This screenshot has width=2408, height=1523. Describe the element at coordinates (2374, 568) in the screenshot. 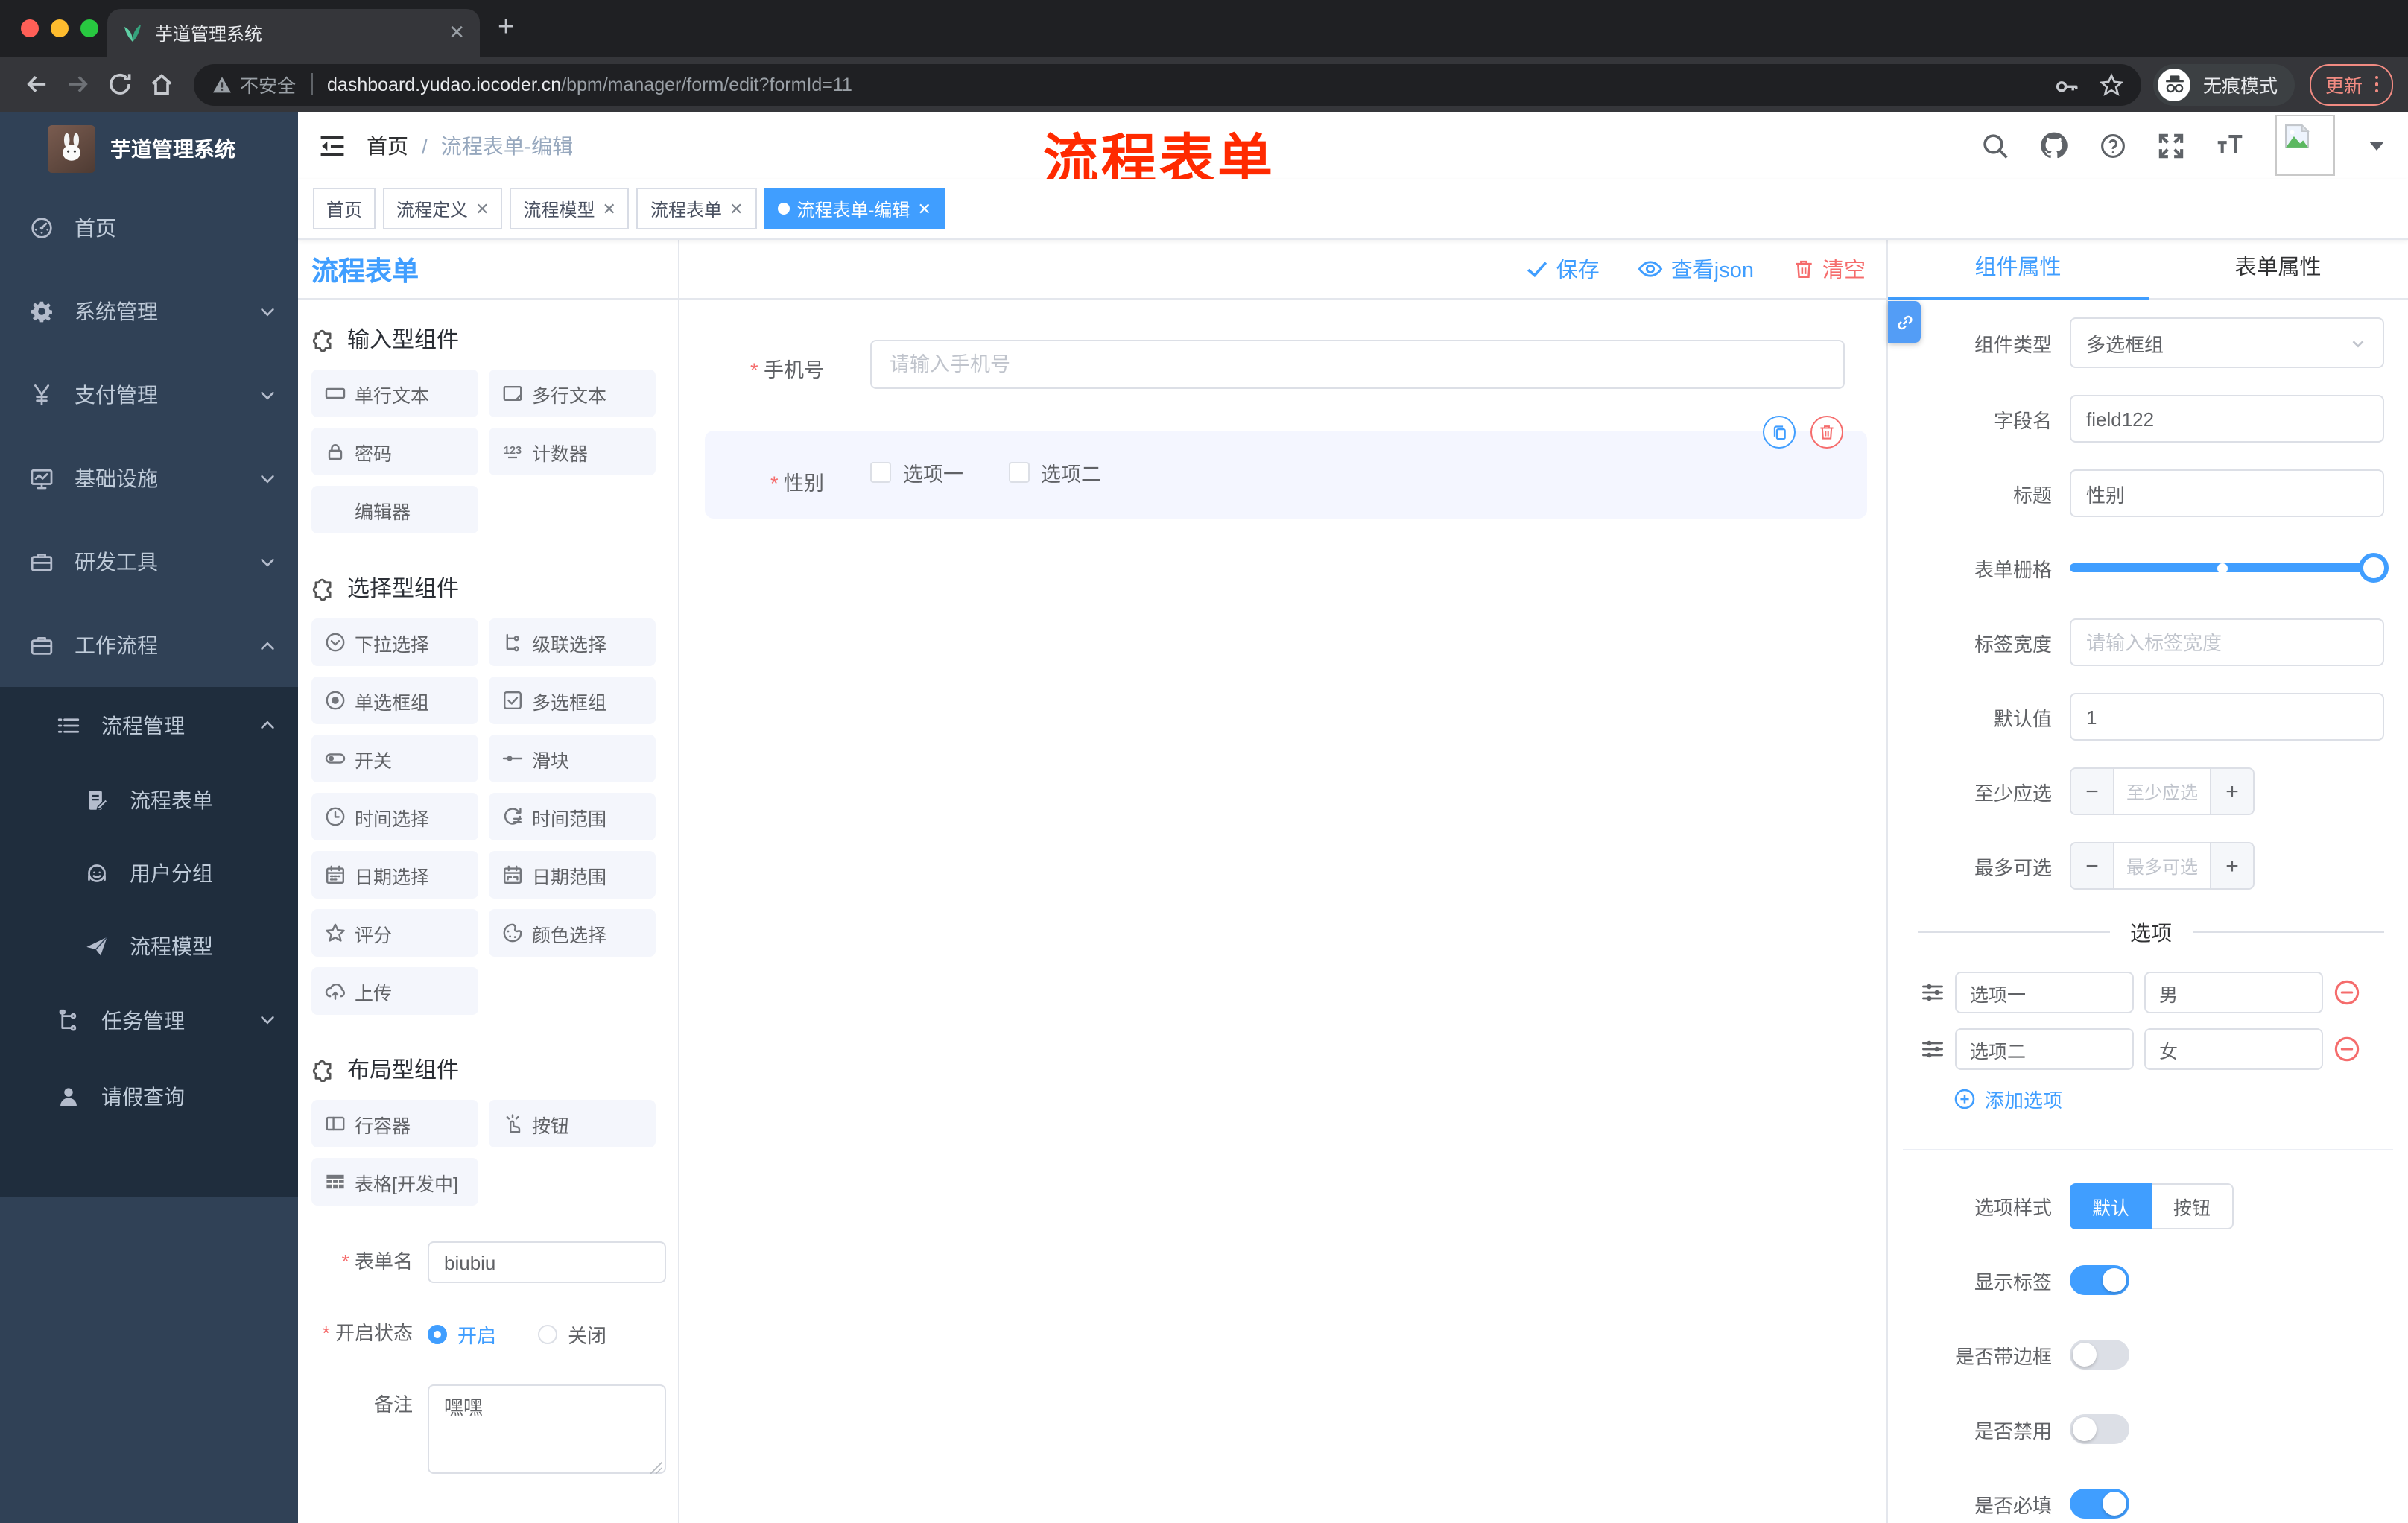

I see `slider-handle` at that location.